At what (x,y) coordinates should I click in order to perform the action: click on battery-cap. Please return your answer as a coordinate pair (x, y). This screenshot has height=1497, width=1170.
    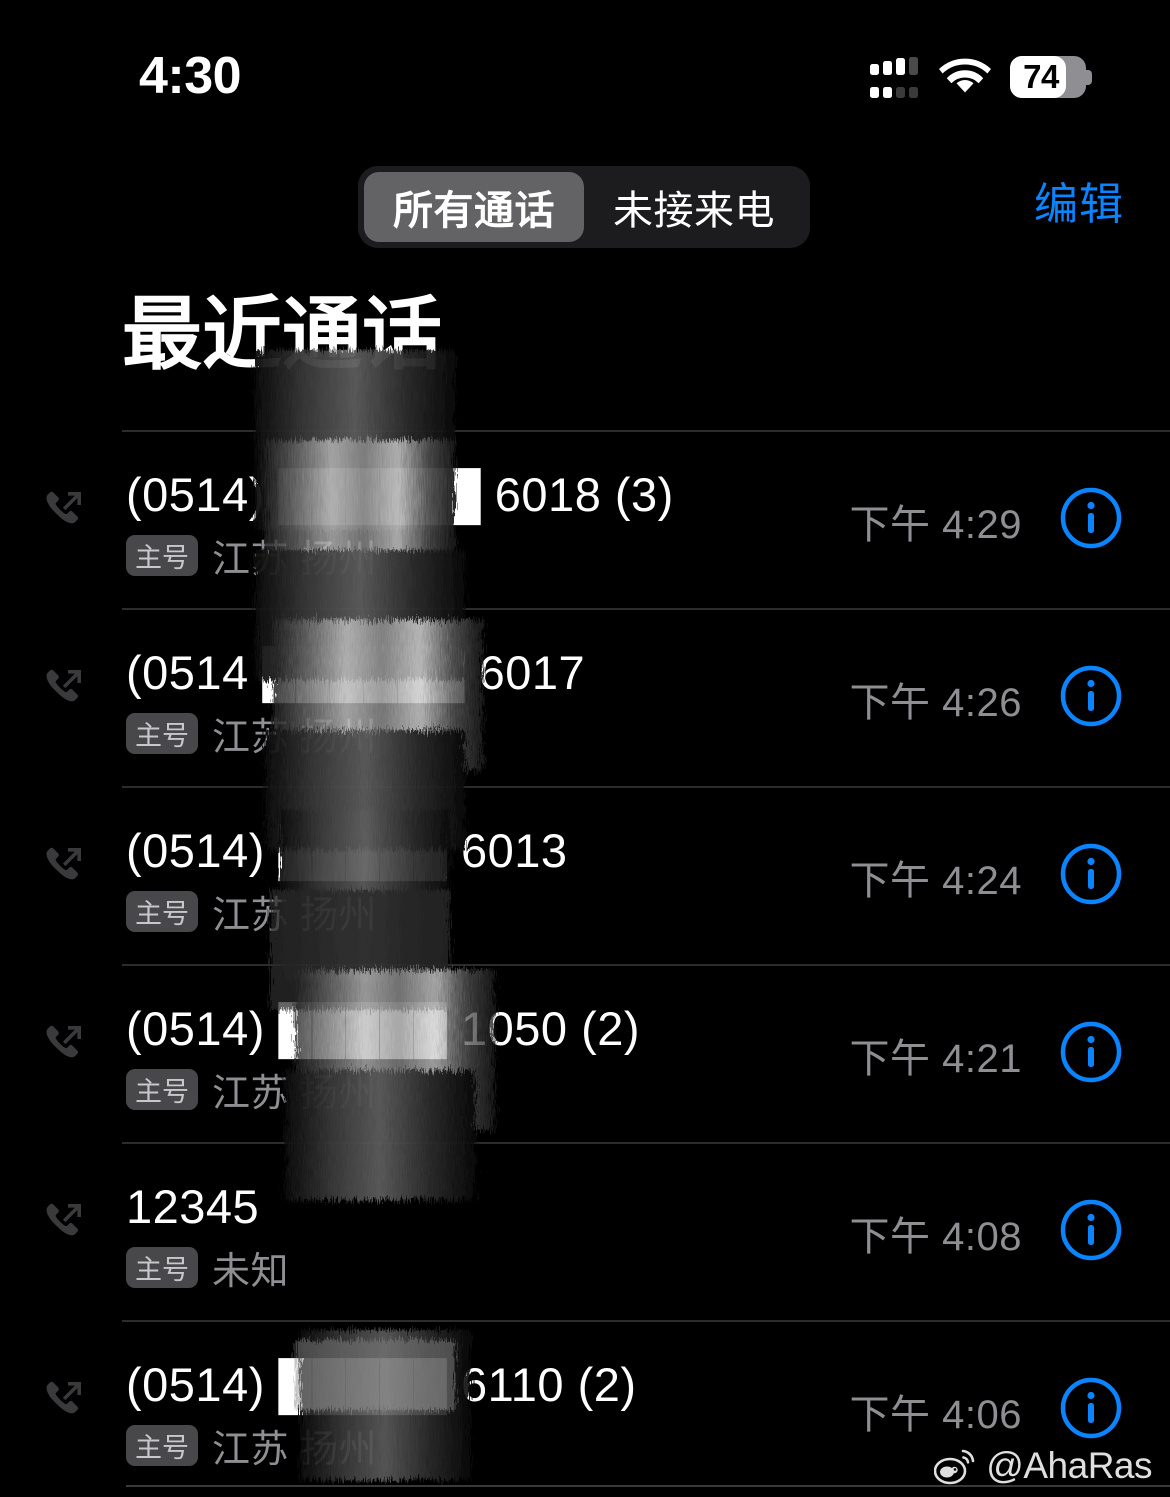
    Looking at the image, I should click on (1089, 77).